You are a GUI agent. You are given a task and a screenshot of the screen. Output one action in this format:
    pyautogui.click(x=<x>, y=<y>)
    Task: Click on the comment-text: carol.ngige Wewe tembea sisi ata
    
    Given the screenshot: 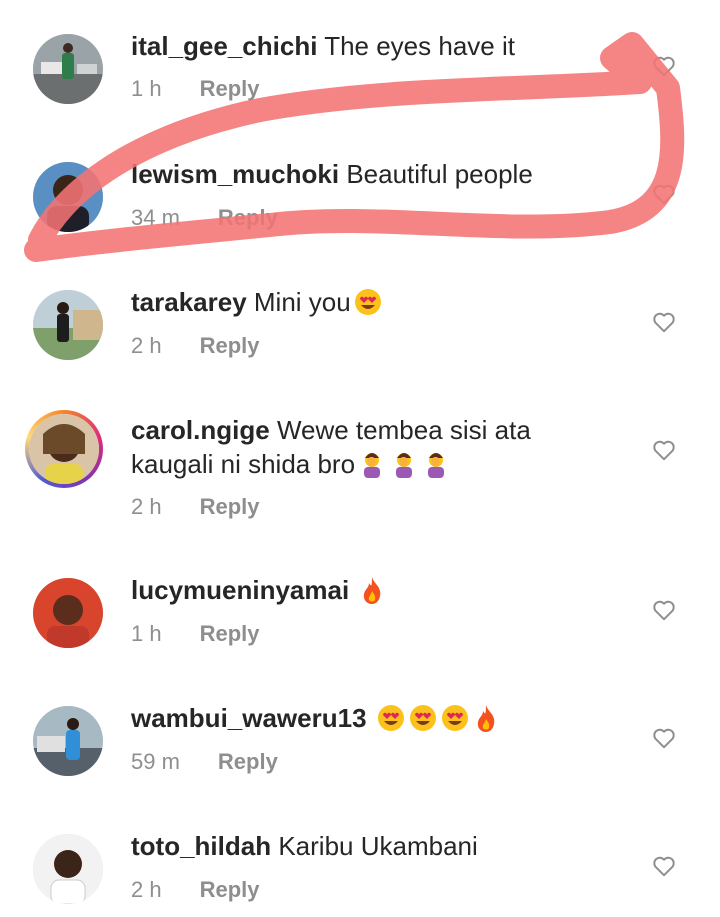 What is the action you would take?
    pyautogui.click(x=331, y=430)
    